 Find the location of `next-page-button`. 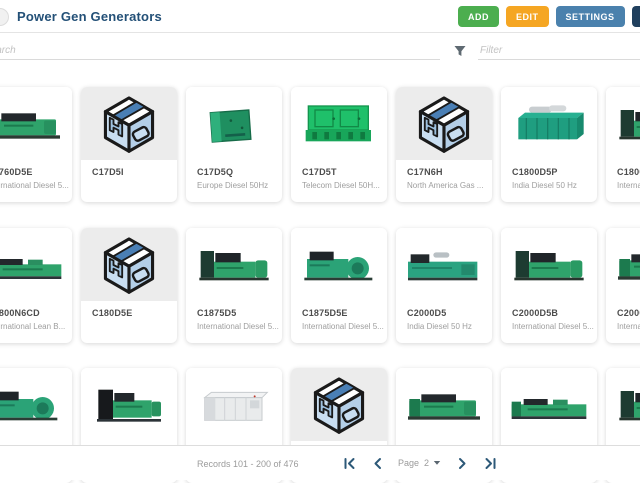

next-page-button is located at coordinates (462, 463).